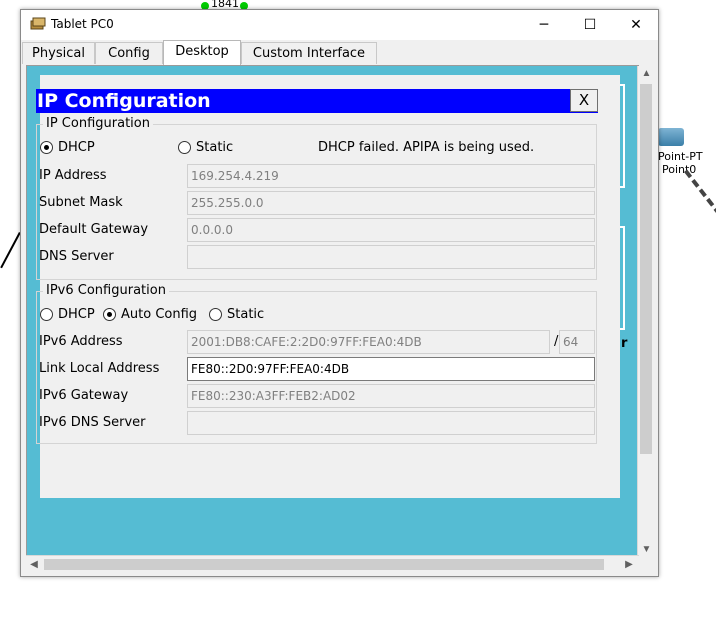  Describe the element at coordinates (671, 137) in the screenshot. I see `access-point-icon` at that location.